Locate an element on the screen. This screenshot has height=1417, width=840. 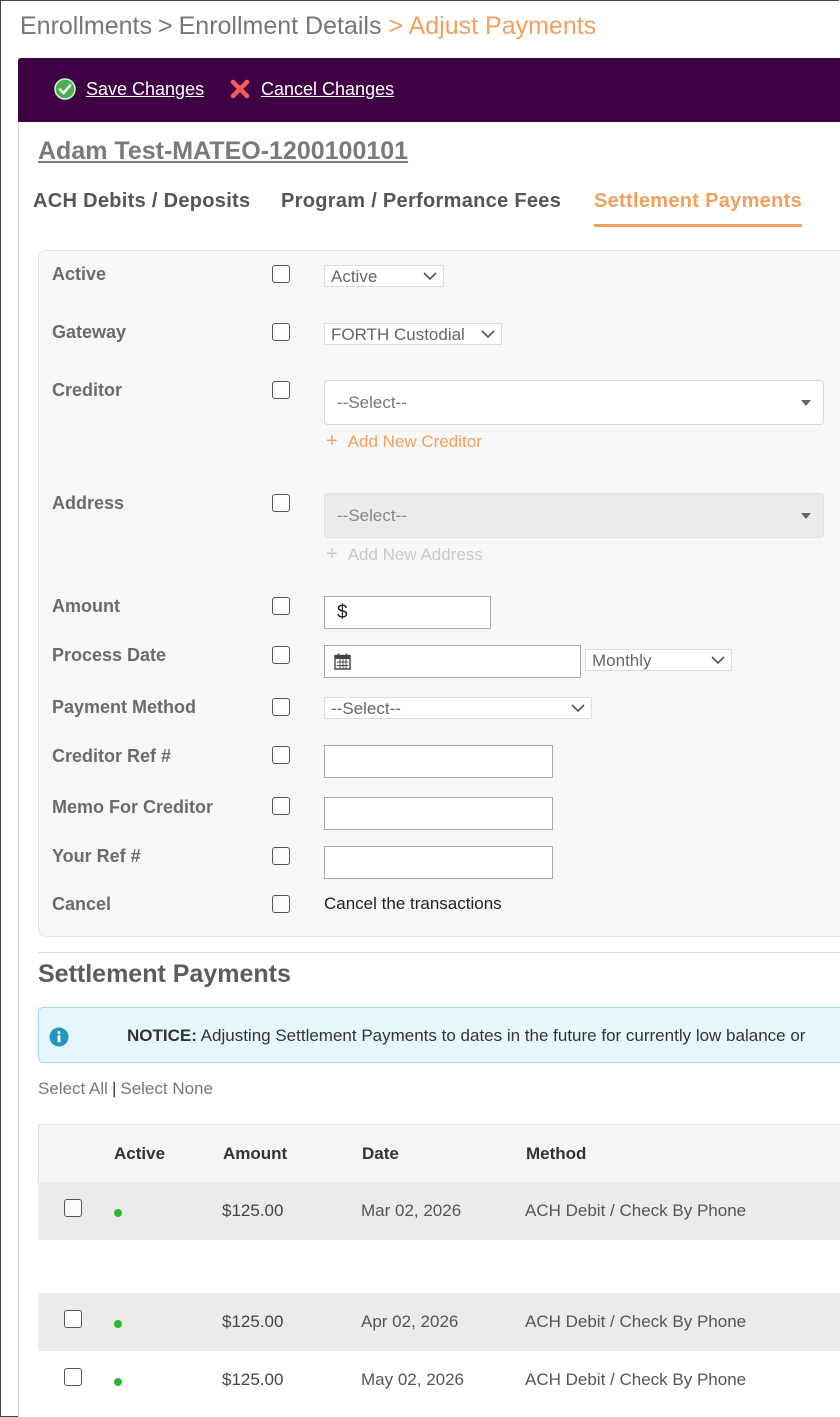
column-amount: Amount is located at coordinates (255, 1154).